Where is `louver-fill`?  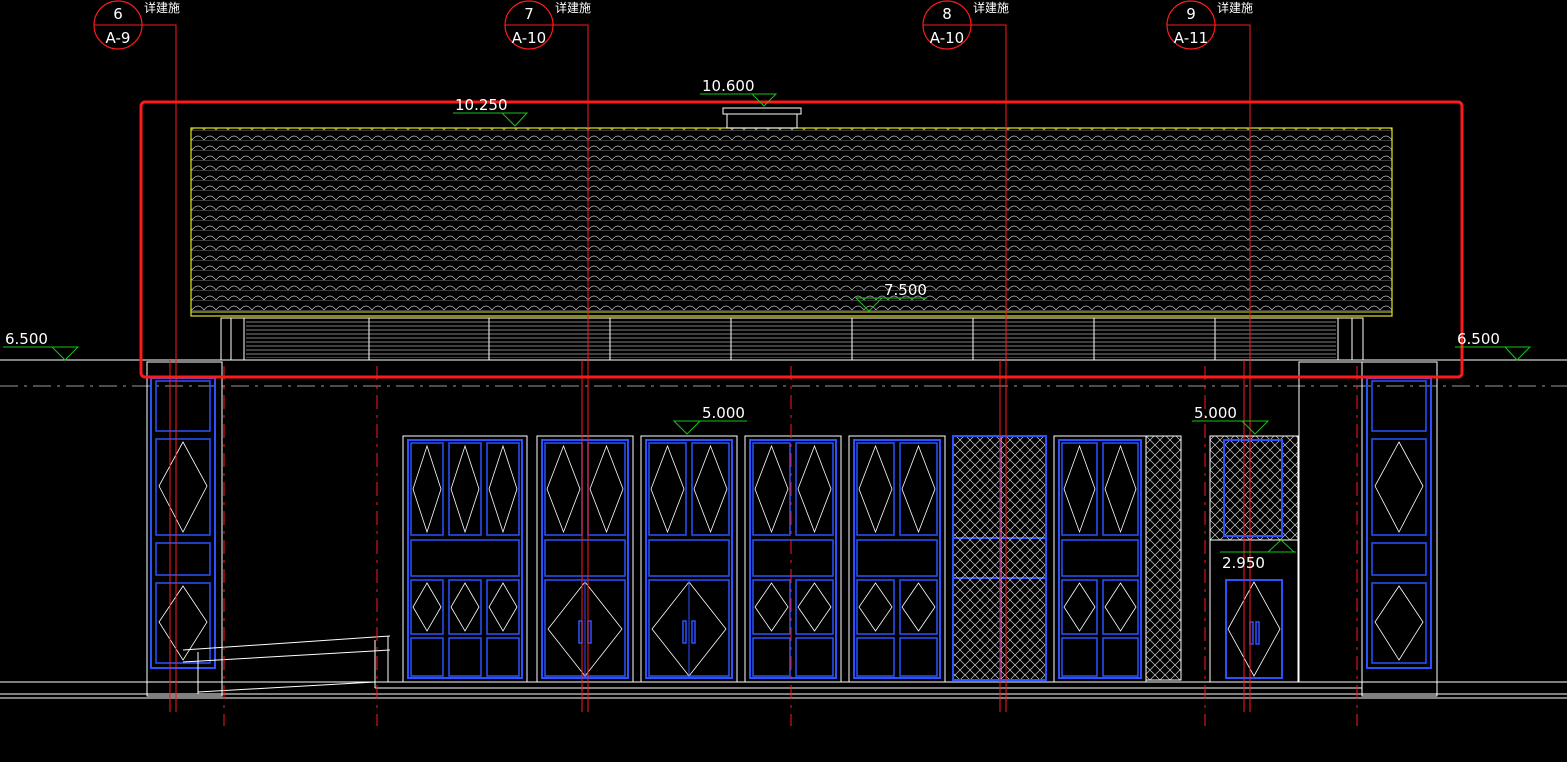 louver-fill is located at coordinates (791, 339).